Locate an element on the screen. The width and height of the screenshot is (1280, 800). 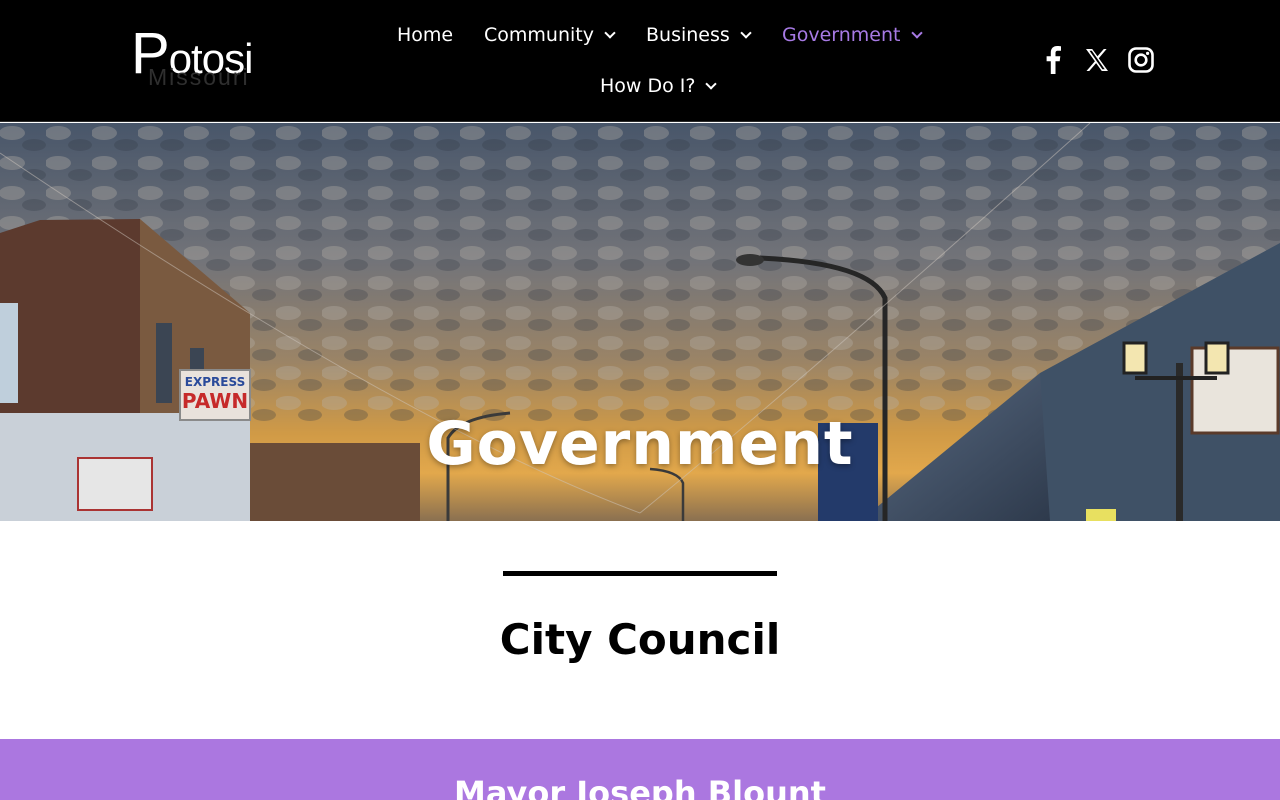
instagram-link is located at coordinates (1141, 60).